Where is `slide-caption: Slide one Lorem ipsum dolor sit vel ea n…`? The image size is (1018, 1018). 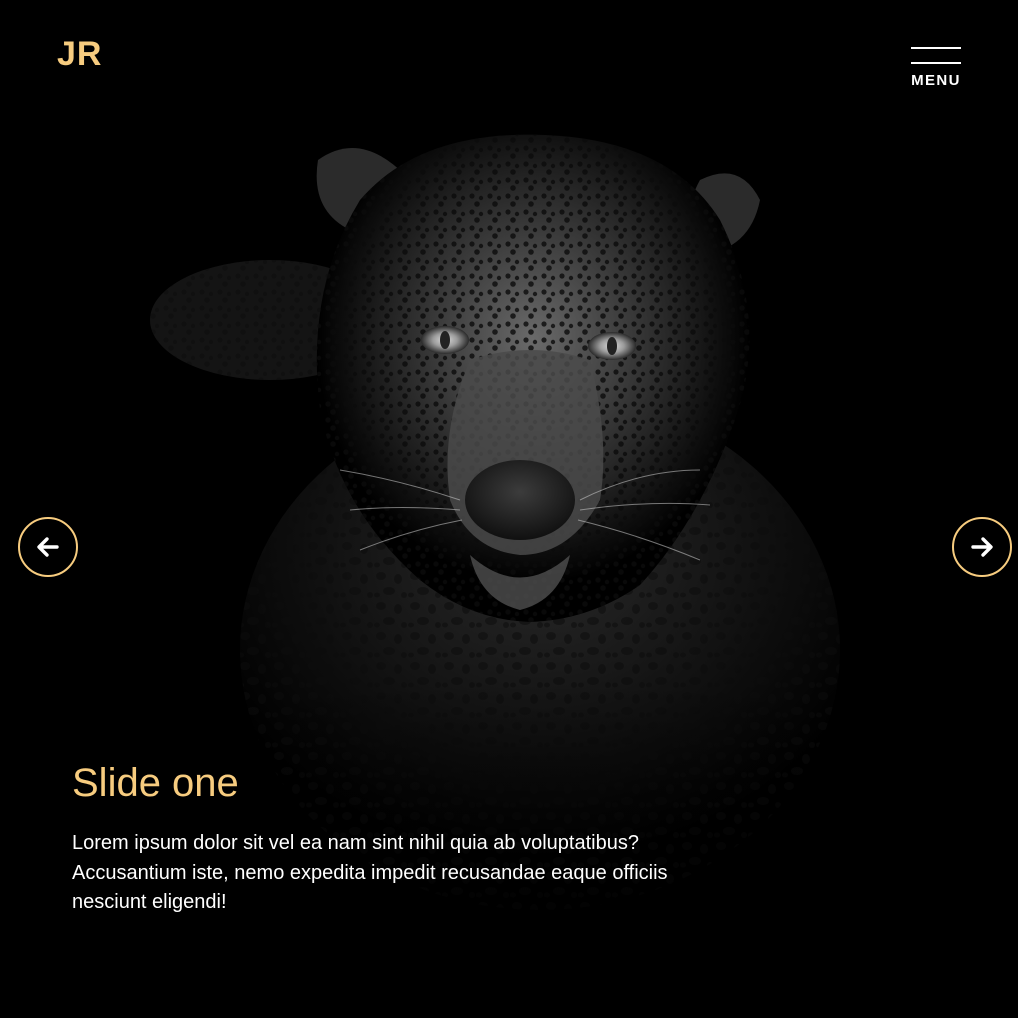
slide-caption: Slide one Lorem ipsum dolor sit vel ea n… is located at coordinates (372, 837).